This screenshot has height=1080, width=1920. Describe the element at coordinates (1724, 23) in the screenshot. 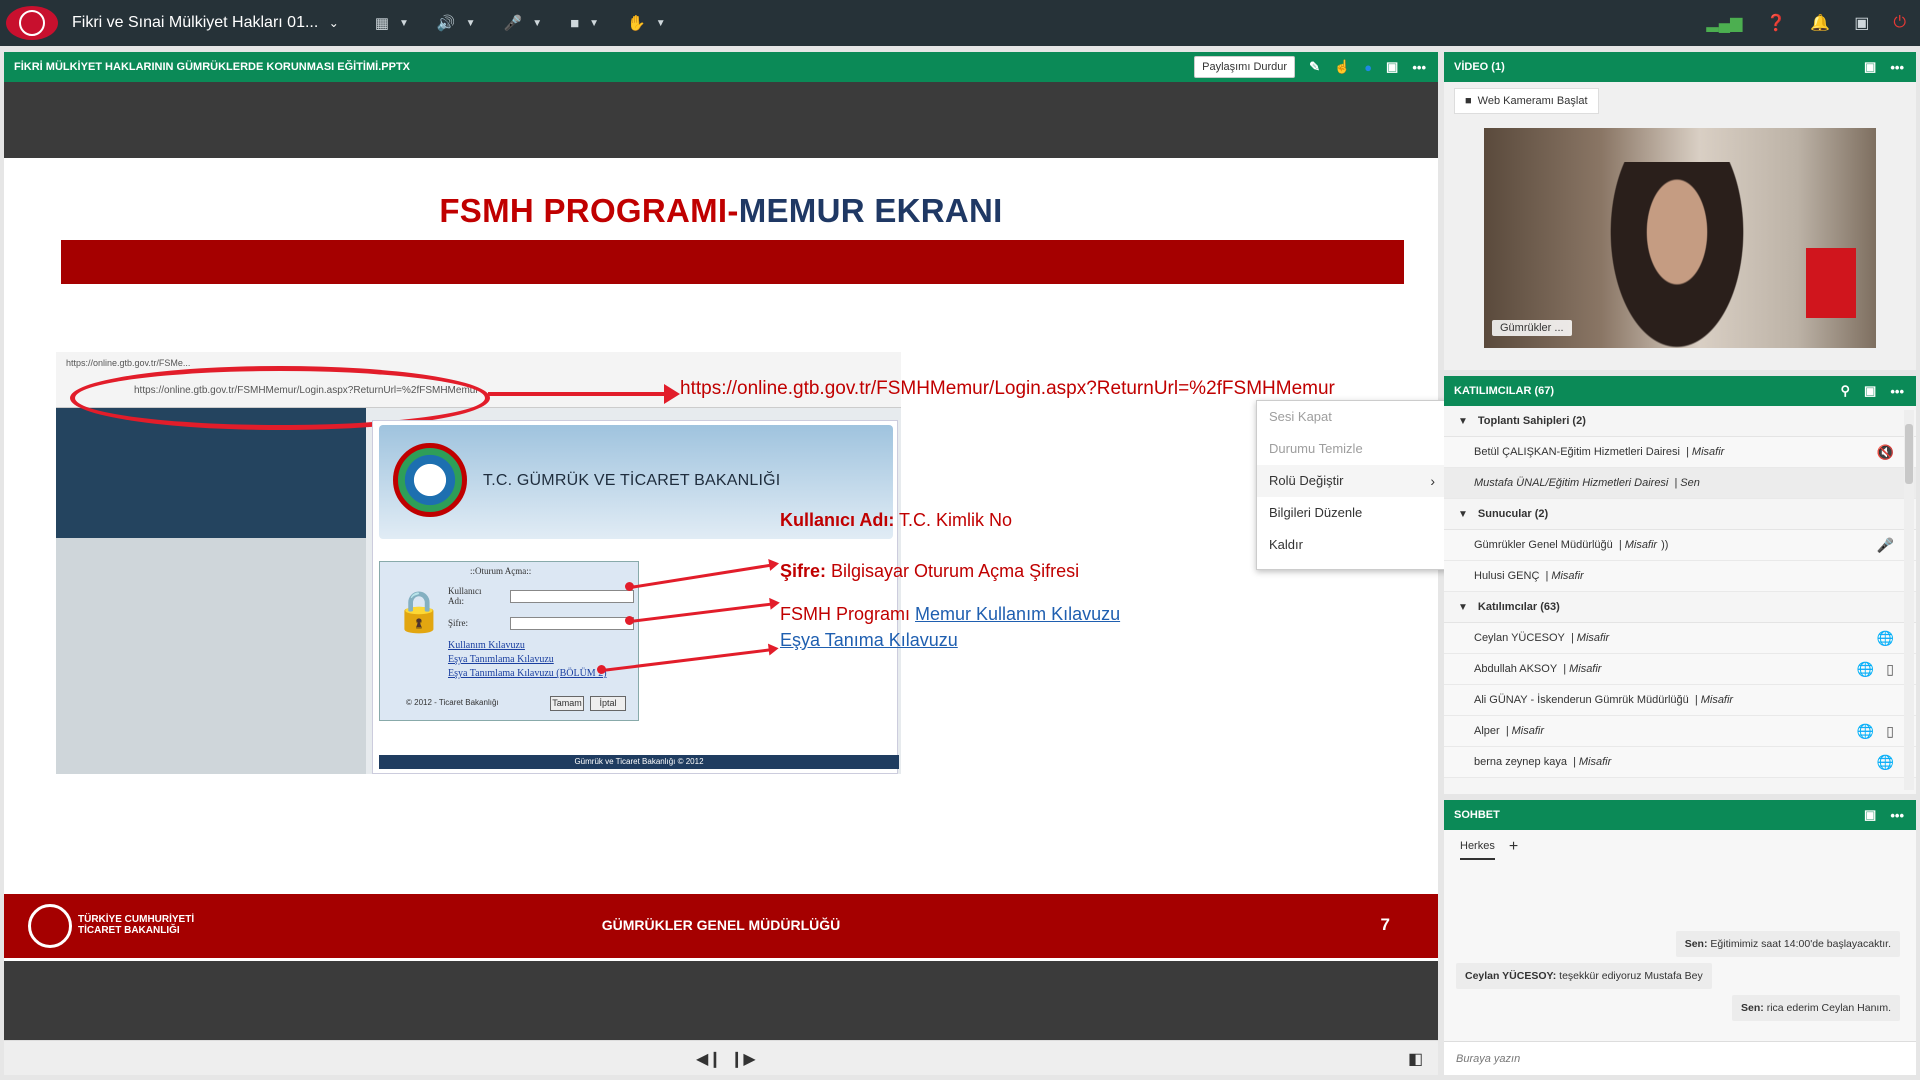

I see `signal-icon: ▂▄▆` at that location.